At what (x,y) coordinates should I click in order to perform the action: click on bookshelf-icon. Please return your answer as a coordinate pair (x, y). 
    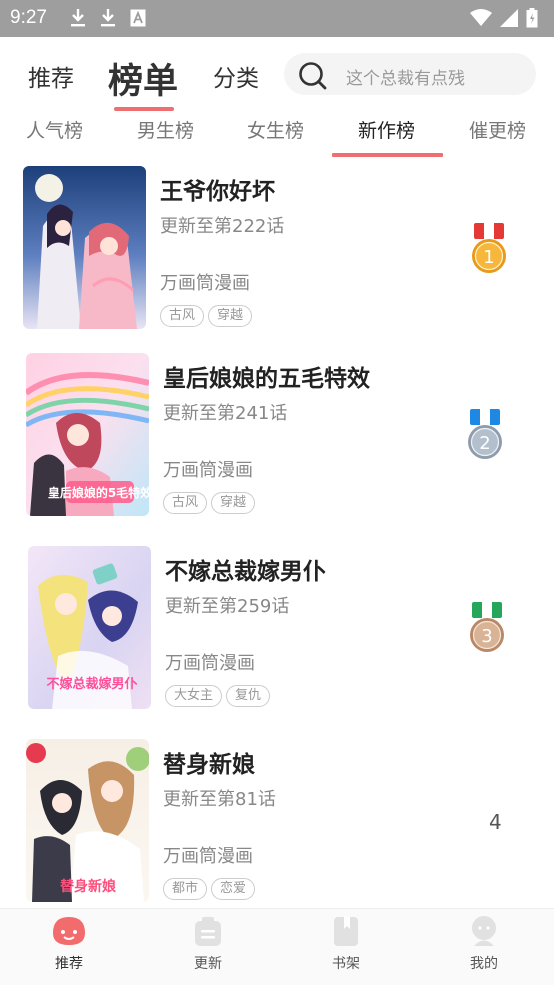
    Looking at the image, I should click on (346, 931).